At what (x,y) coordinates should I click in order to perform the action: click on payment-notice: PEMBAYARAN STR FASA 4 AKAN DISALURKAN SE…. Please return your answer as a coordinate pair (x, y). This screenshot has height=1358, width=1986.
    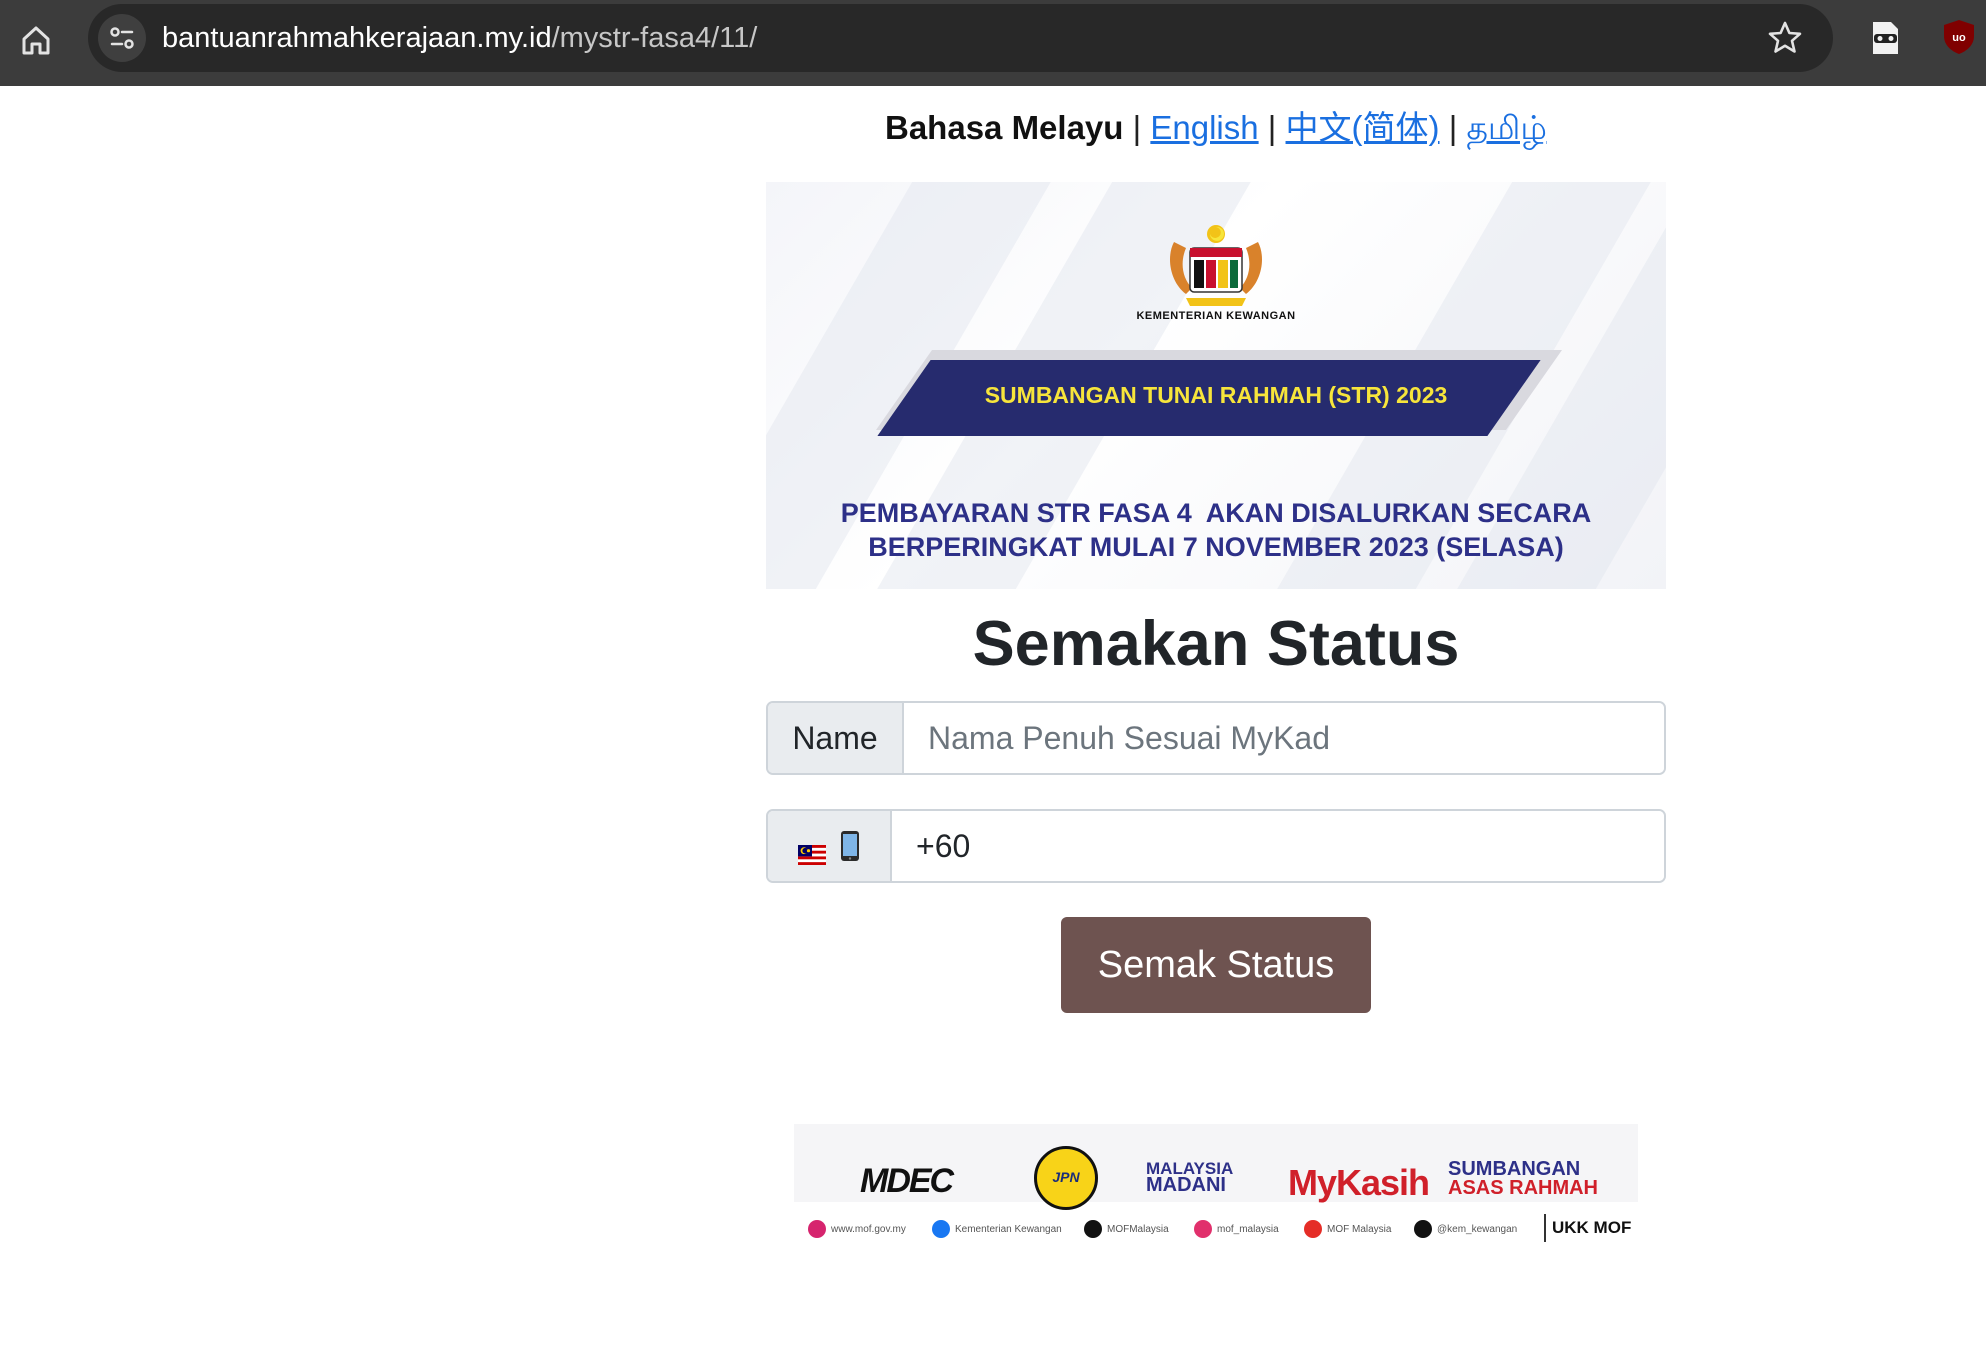
    Looking at the image, I should click on (1216, 530).